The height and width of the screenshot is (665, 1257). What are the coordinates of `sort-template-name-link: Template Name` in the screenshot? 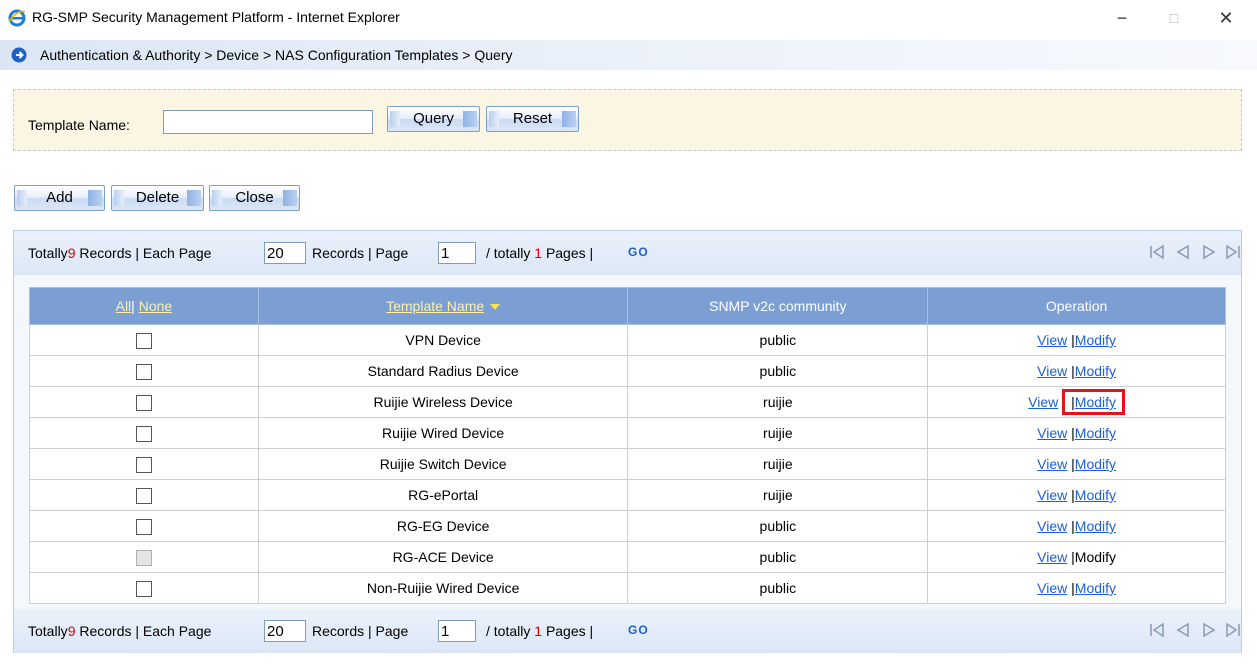 It's located at (435, 306).